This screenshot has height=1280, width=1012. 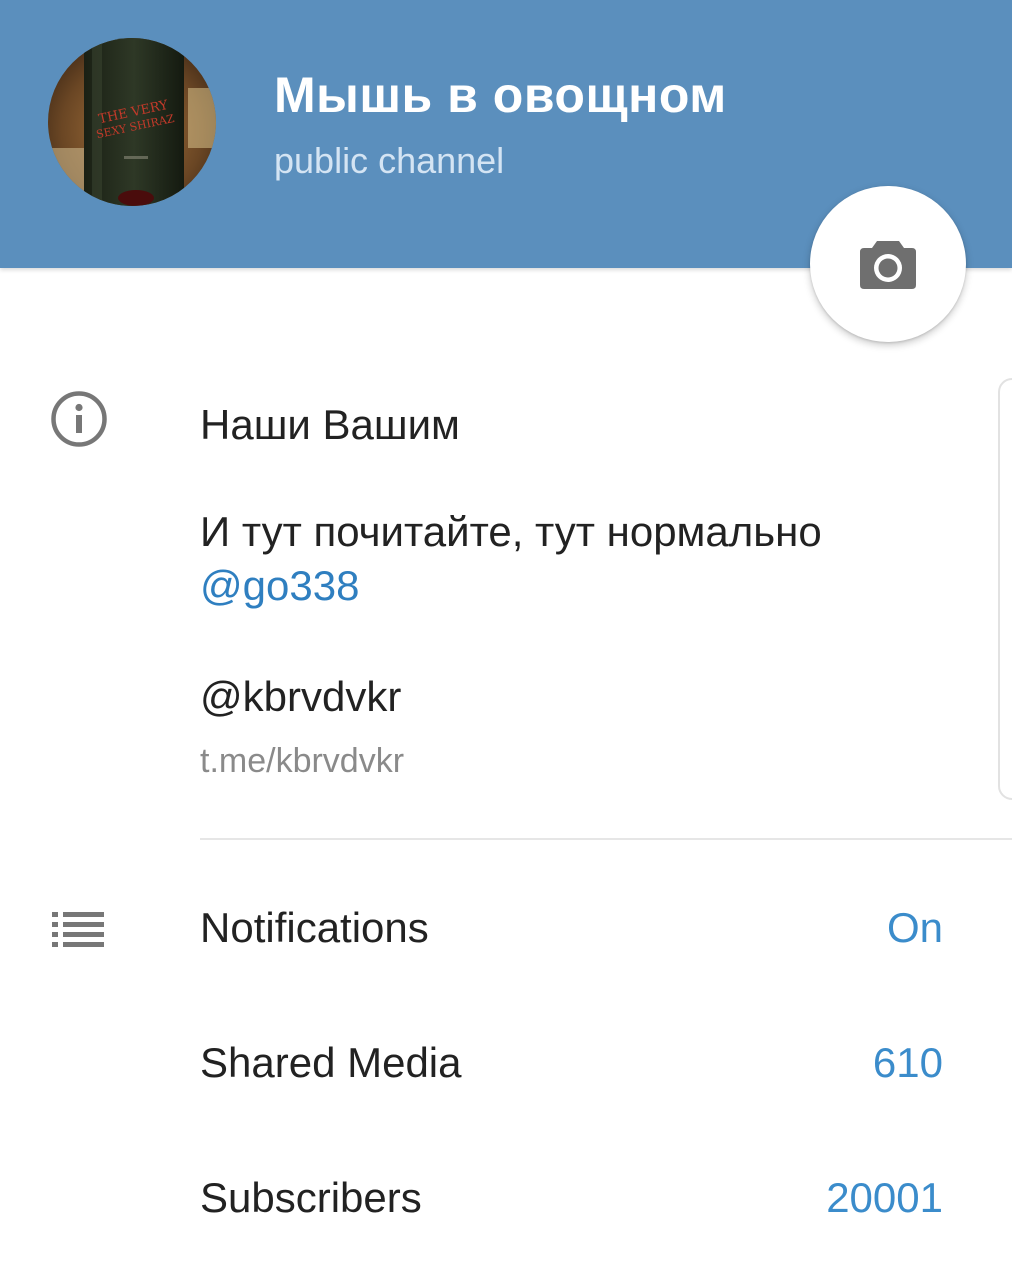 What do you see at coordinates (511, 586) in the screenshot?
I see `description-link: @go338` at bounding box center [511, 586].